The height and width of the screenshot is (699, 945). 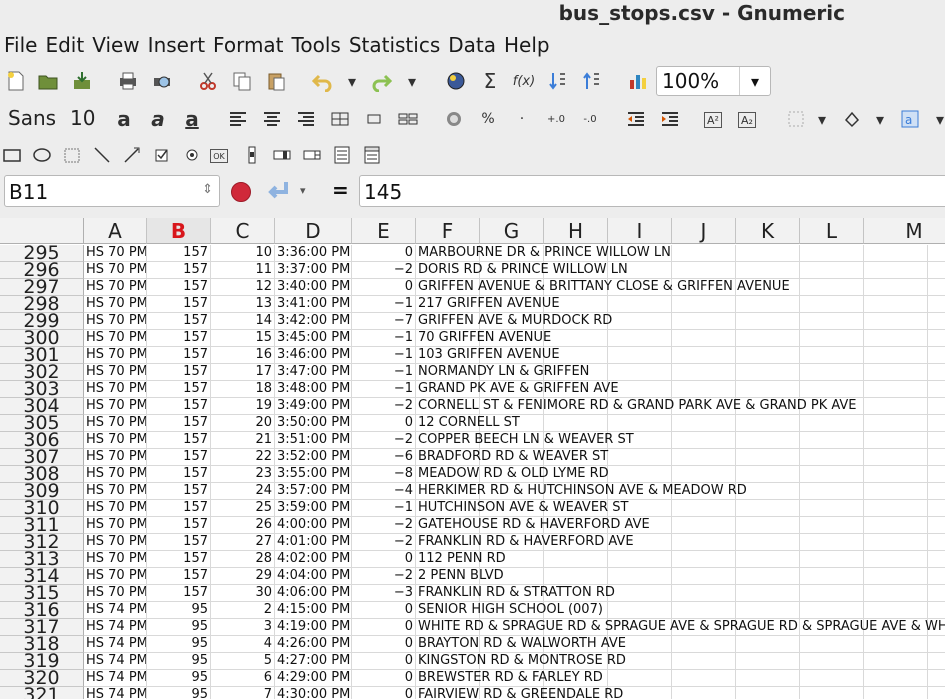 I want to click on cell-c: 27, so click(x=243, y=542).